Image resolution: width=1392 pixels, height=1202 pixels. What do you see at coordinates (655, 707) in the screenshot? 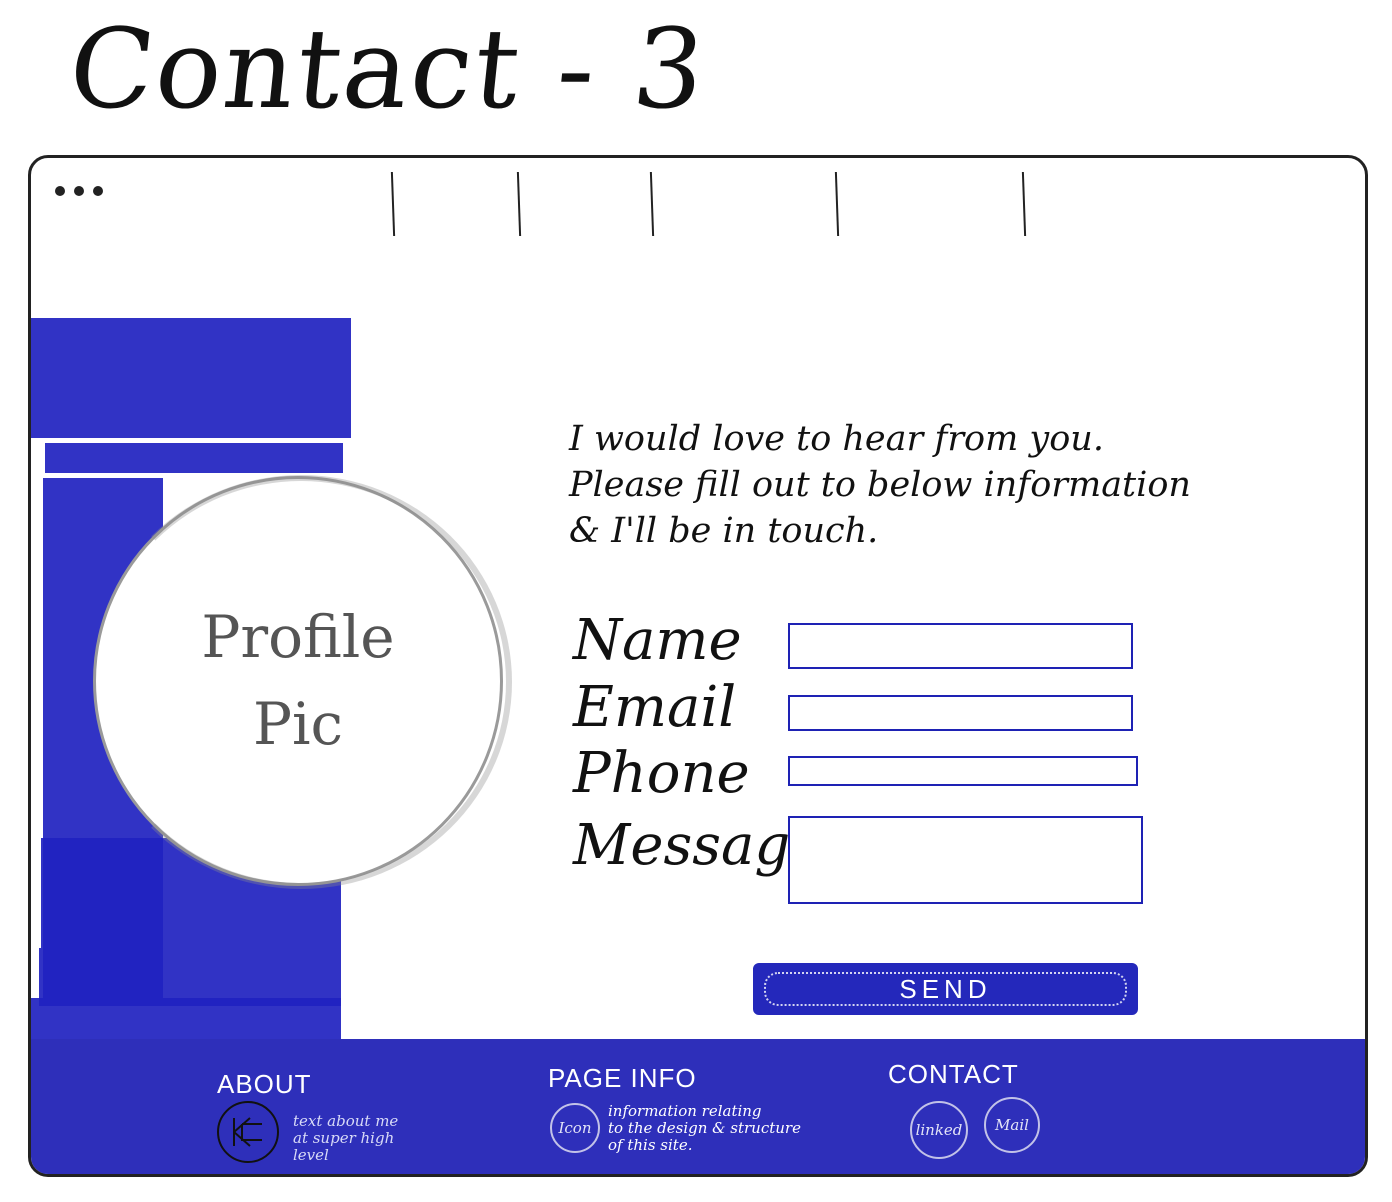
I see `email-label: Email` at bounding box center [655, 707].